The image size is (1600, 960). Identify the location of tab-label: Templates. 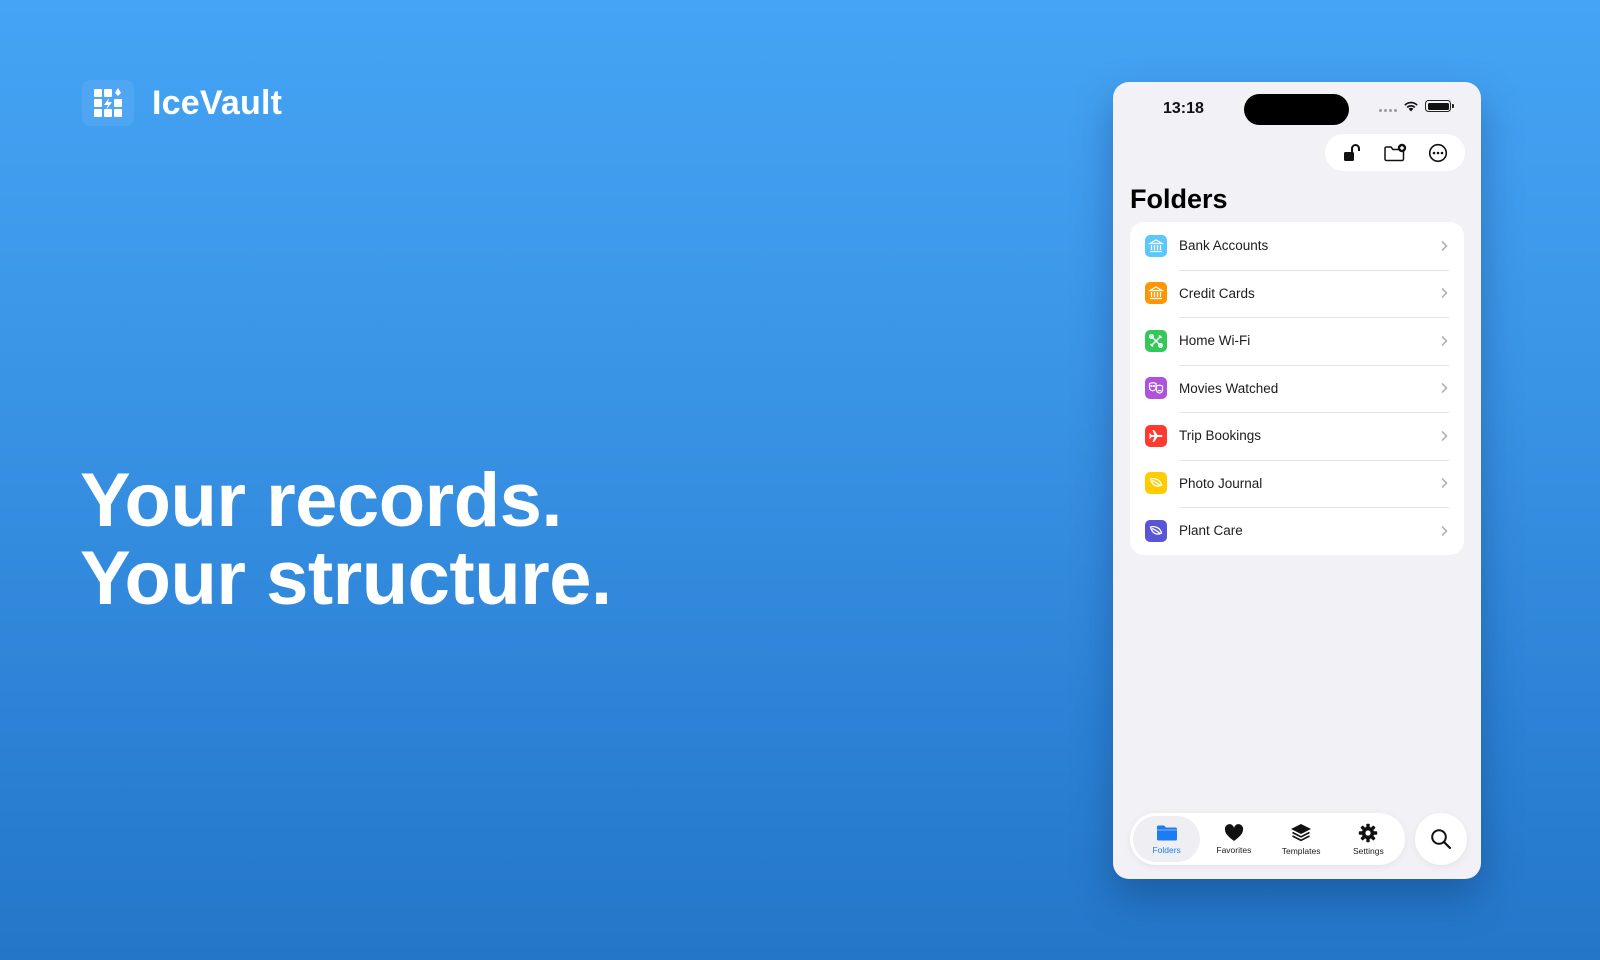
(1301, 850).